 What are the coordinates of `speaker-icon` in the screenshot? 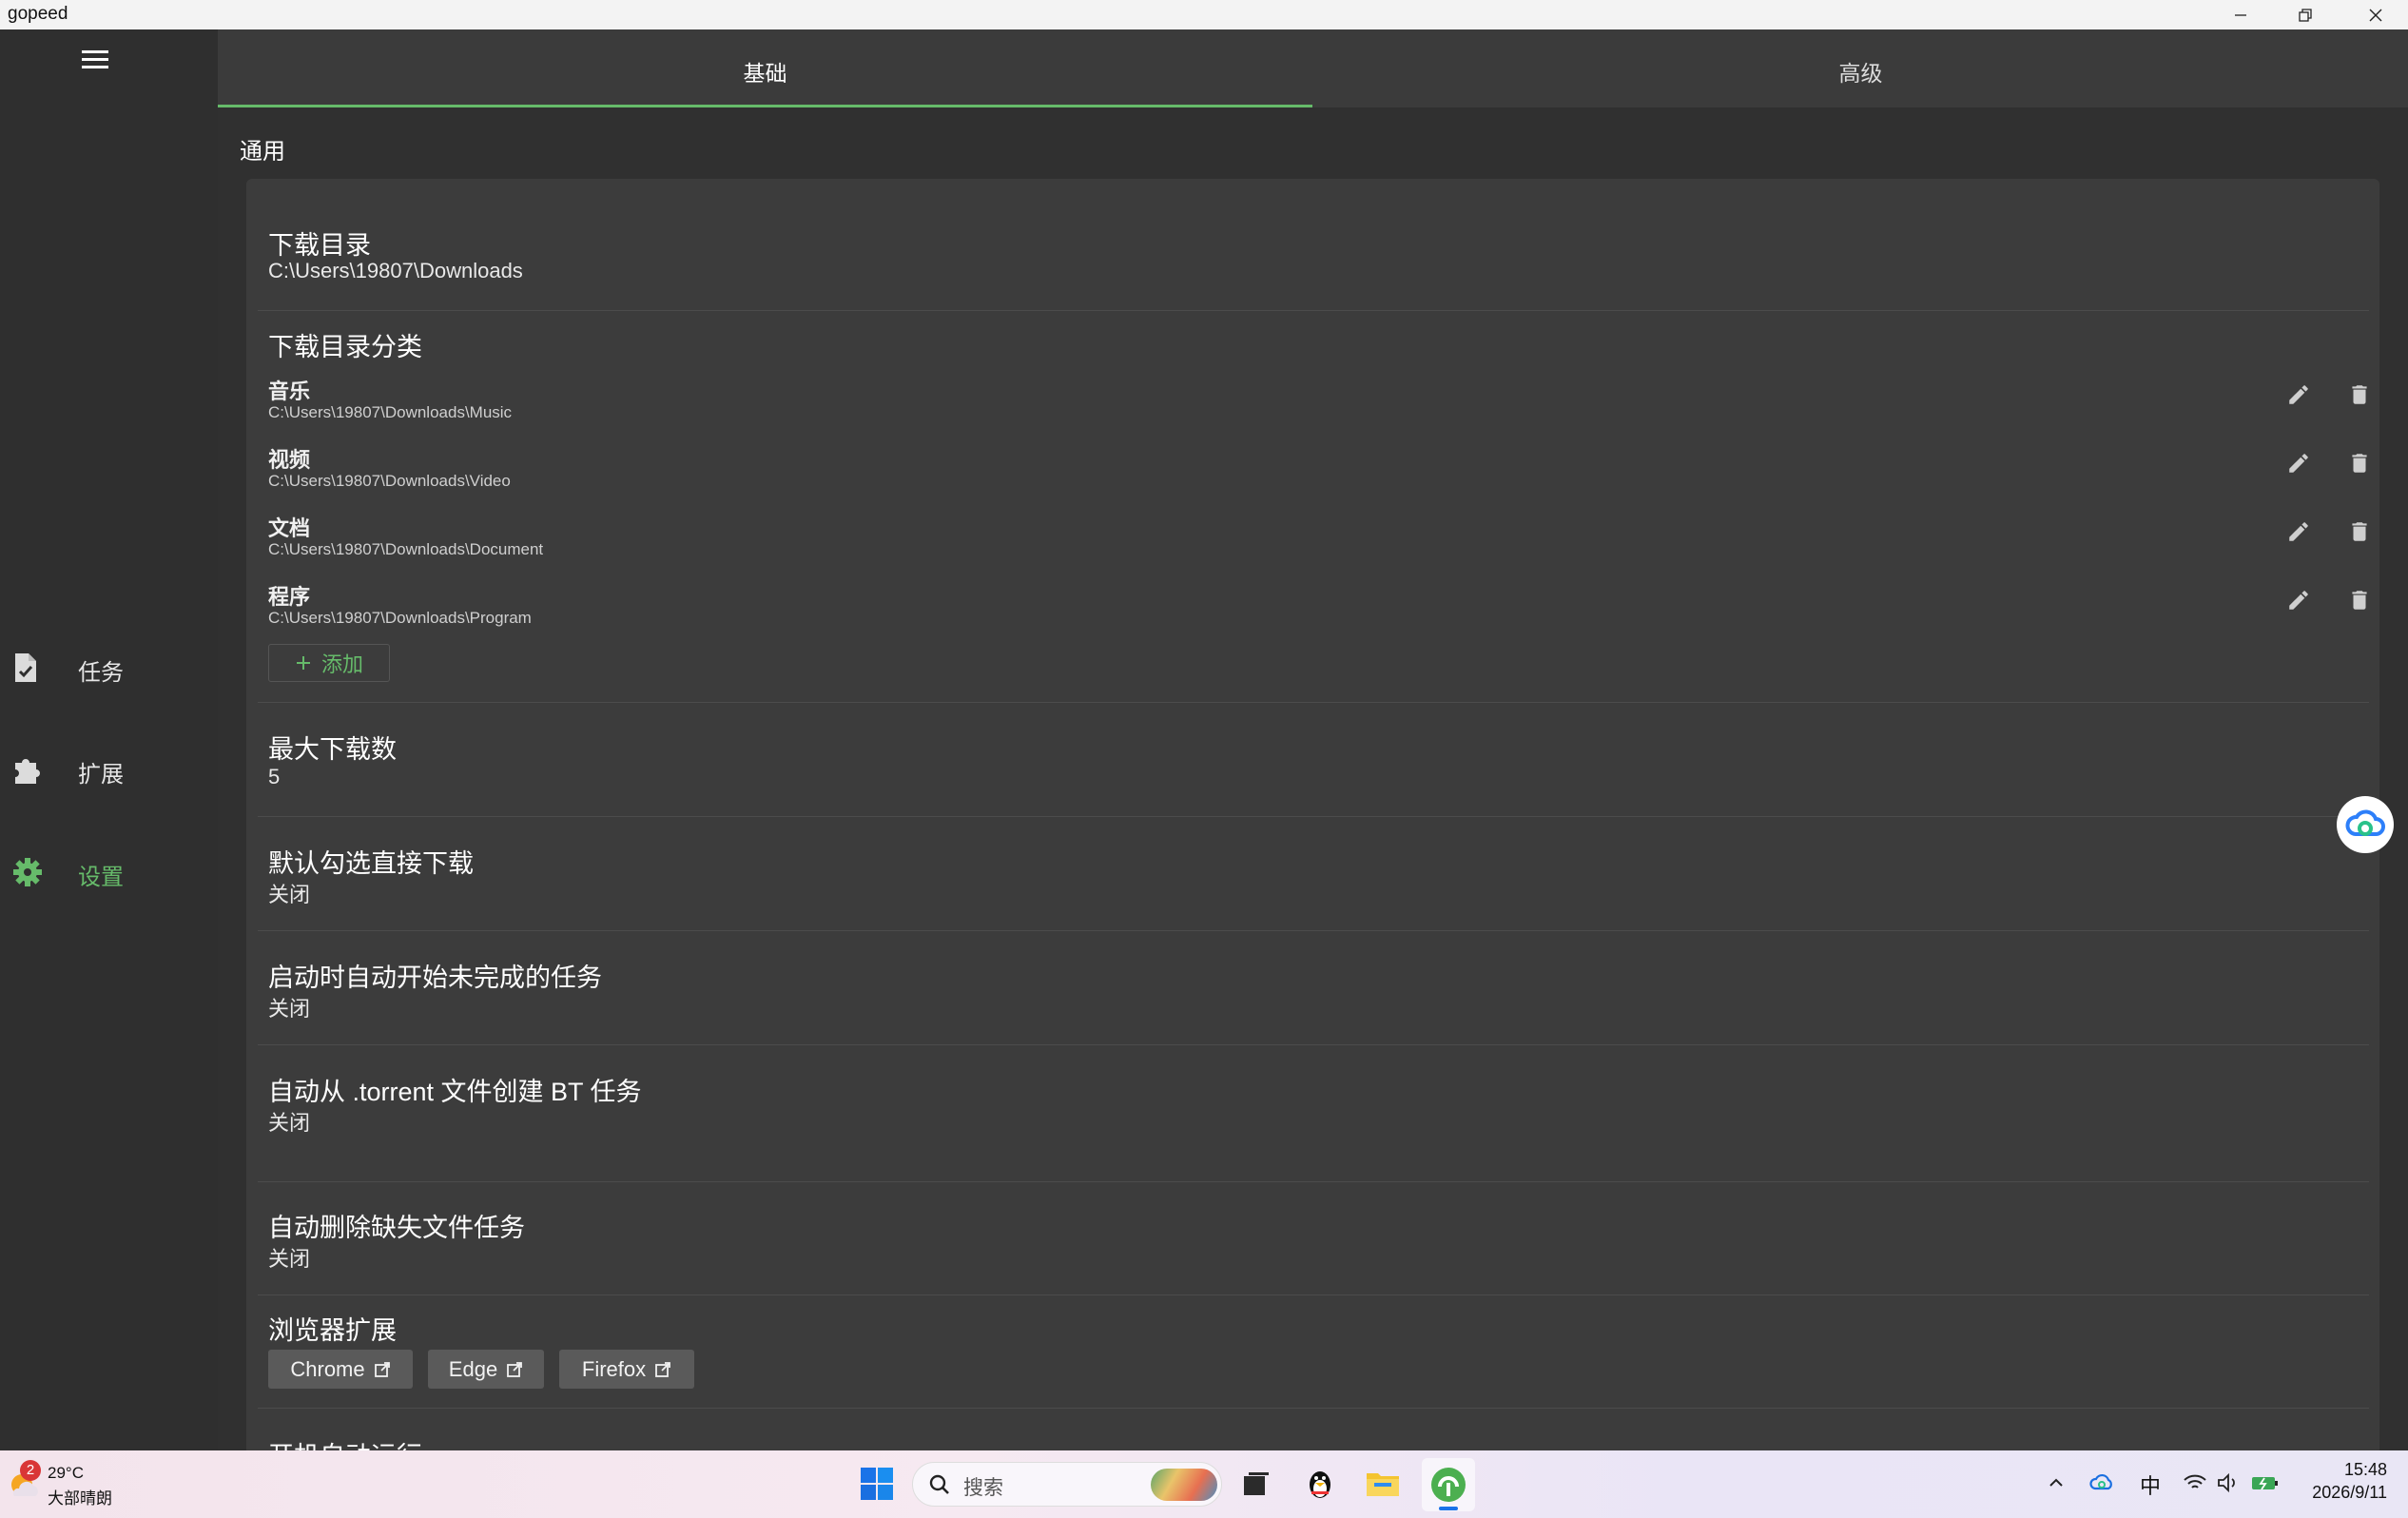 It's located at (2227, 1482).